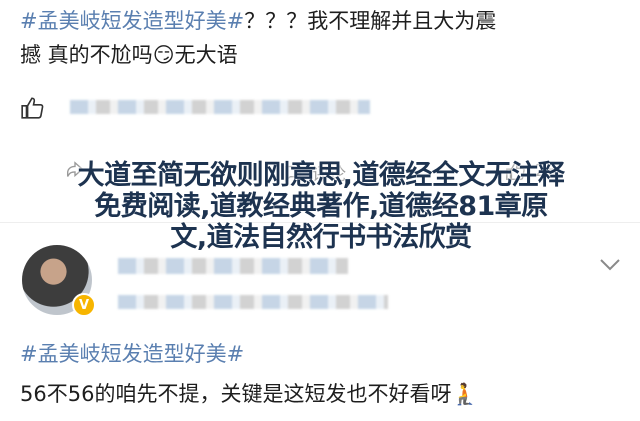 This screenshot has width=640, height=421. Describe the element at coordinates (236, 394) in the screenshot. I see `bottom-post-body: 56不56的咱先不提，关键是这短发也不好看呀` at that location.